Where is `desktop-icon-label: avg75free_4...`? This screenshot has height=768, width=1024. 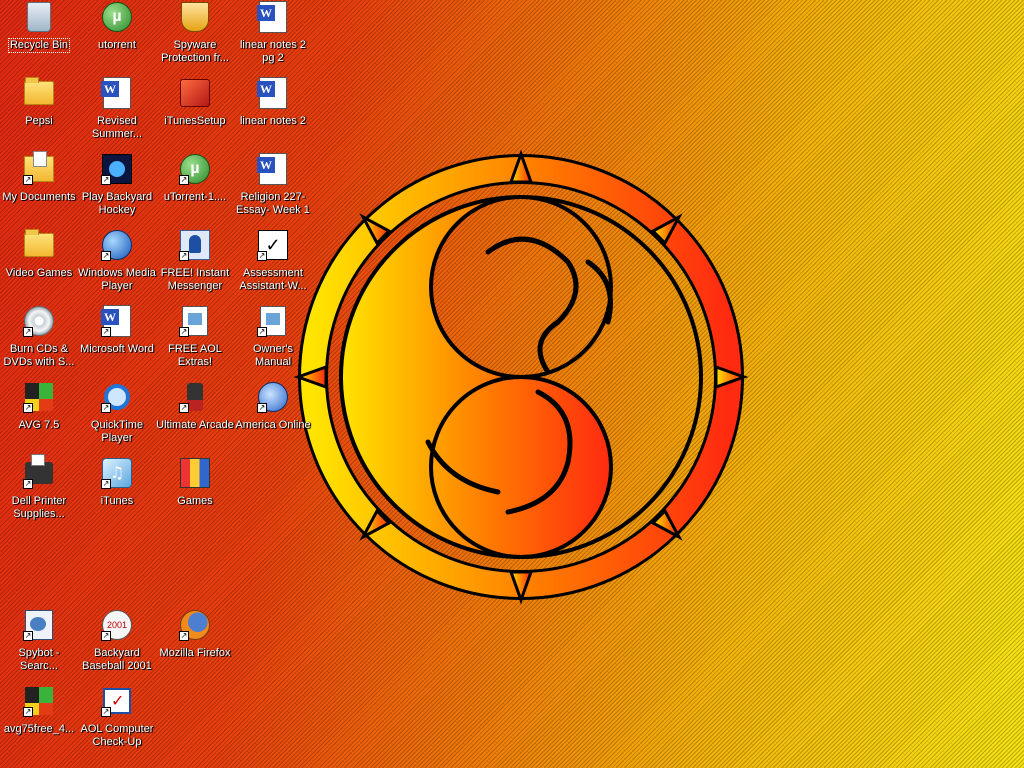
desktop-icon-label: avg75free_4... is located at coordinates (39, 729).